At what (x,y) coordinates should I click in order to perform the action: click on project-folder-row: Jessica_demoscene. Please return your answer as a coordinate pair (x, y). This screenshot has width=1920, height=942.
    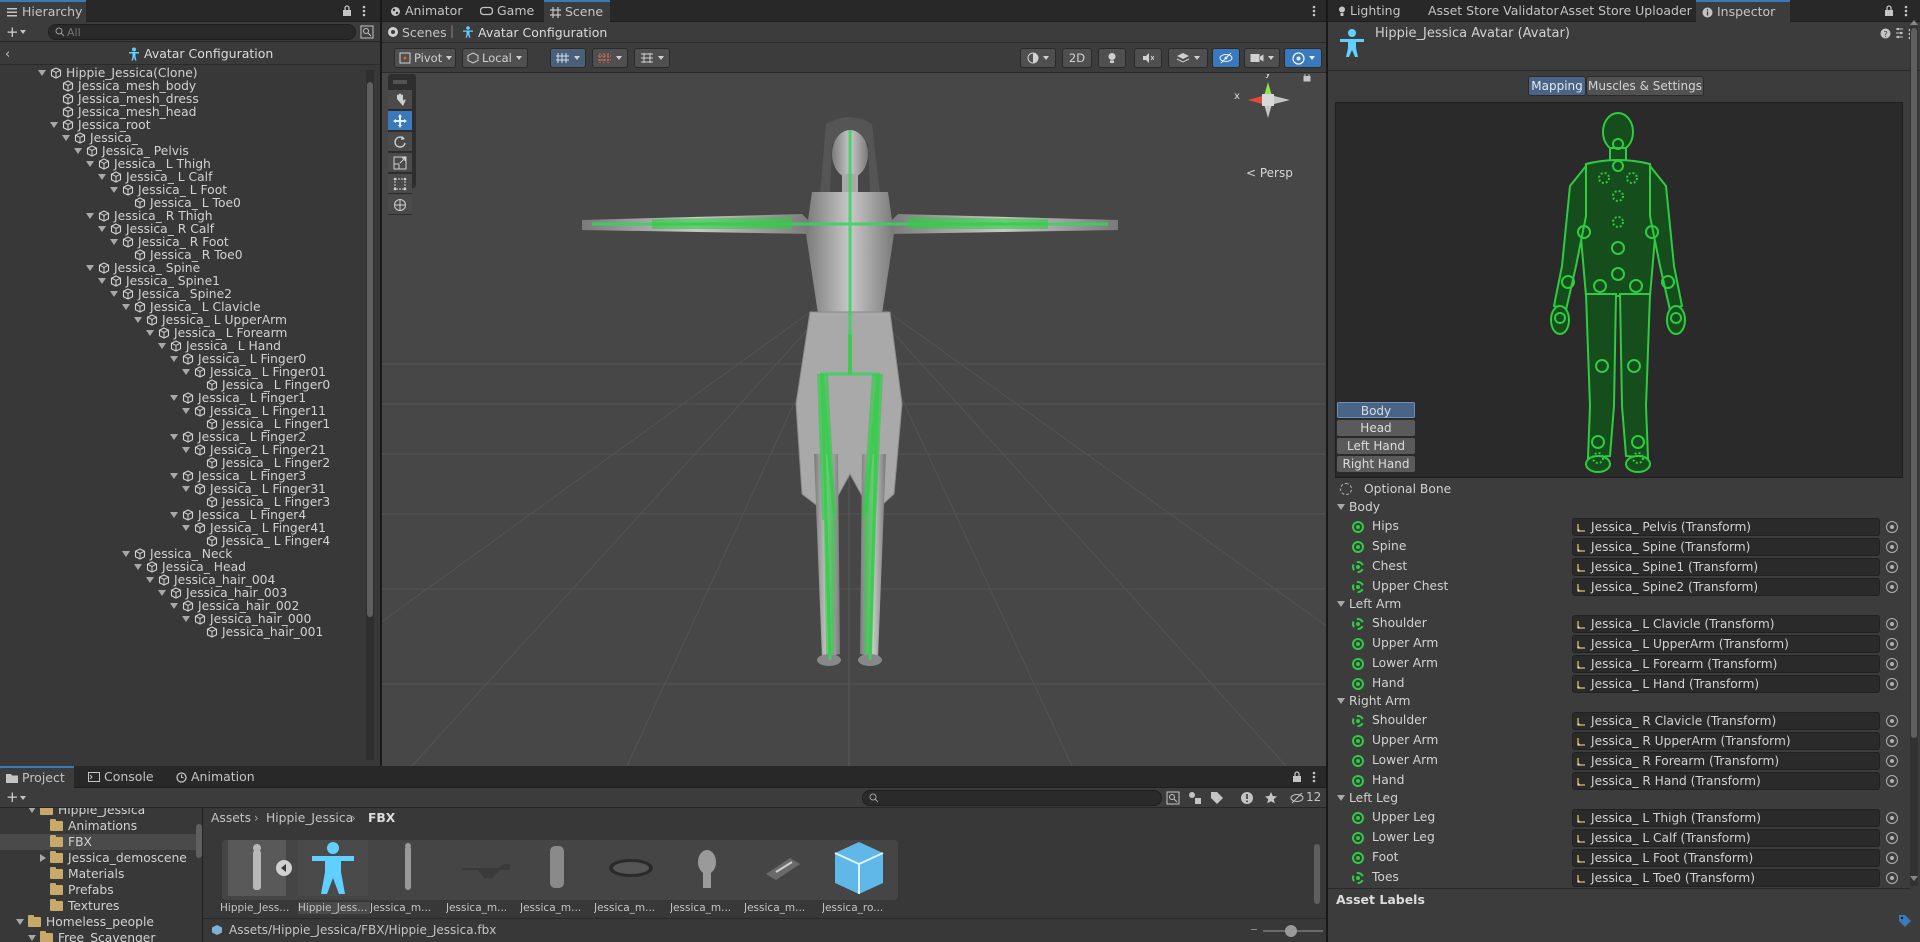
    Looking at the image, I should click on (98, 858).